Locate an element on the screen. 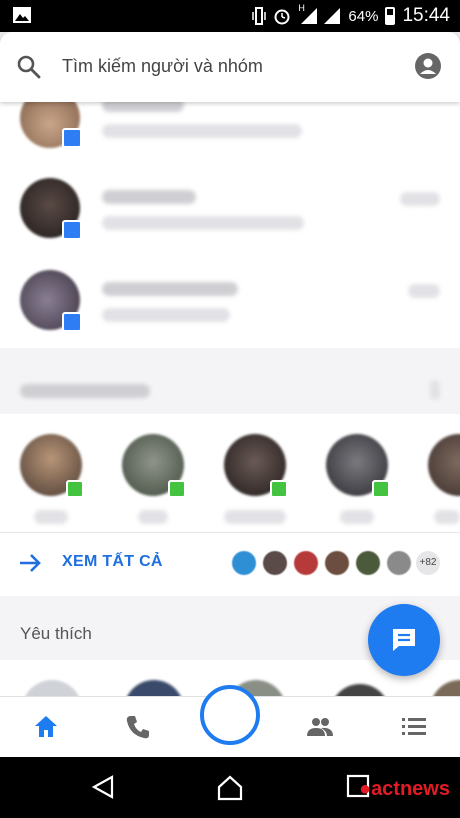 This screenshot has height=818, width=460. battery-icon is located at coordinates (390, 16).